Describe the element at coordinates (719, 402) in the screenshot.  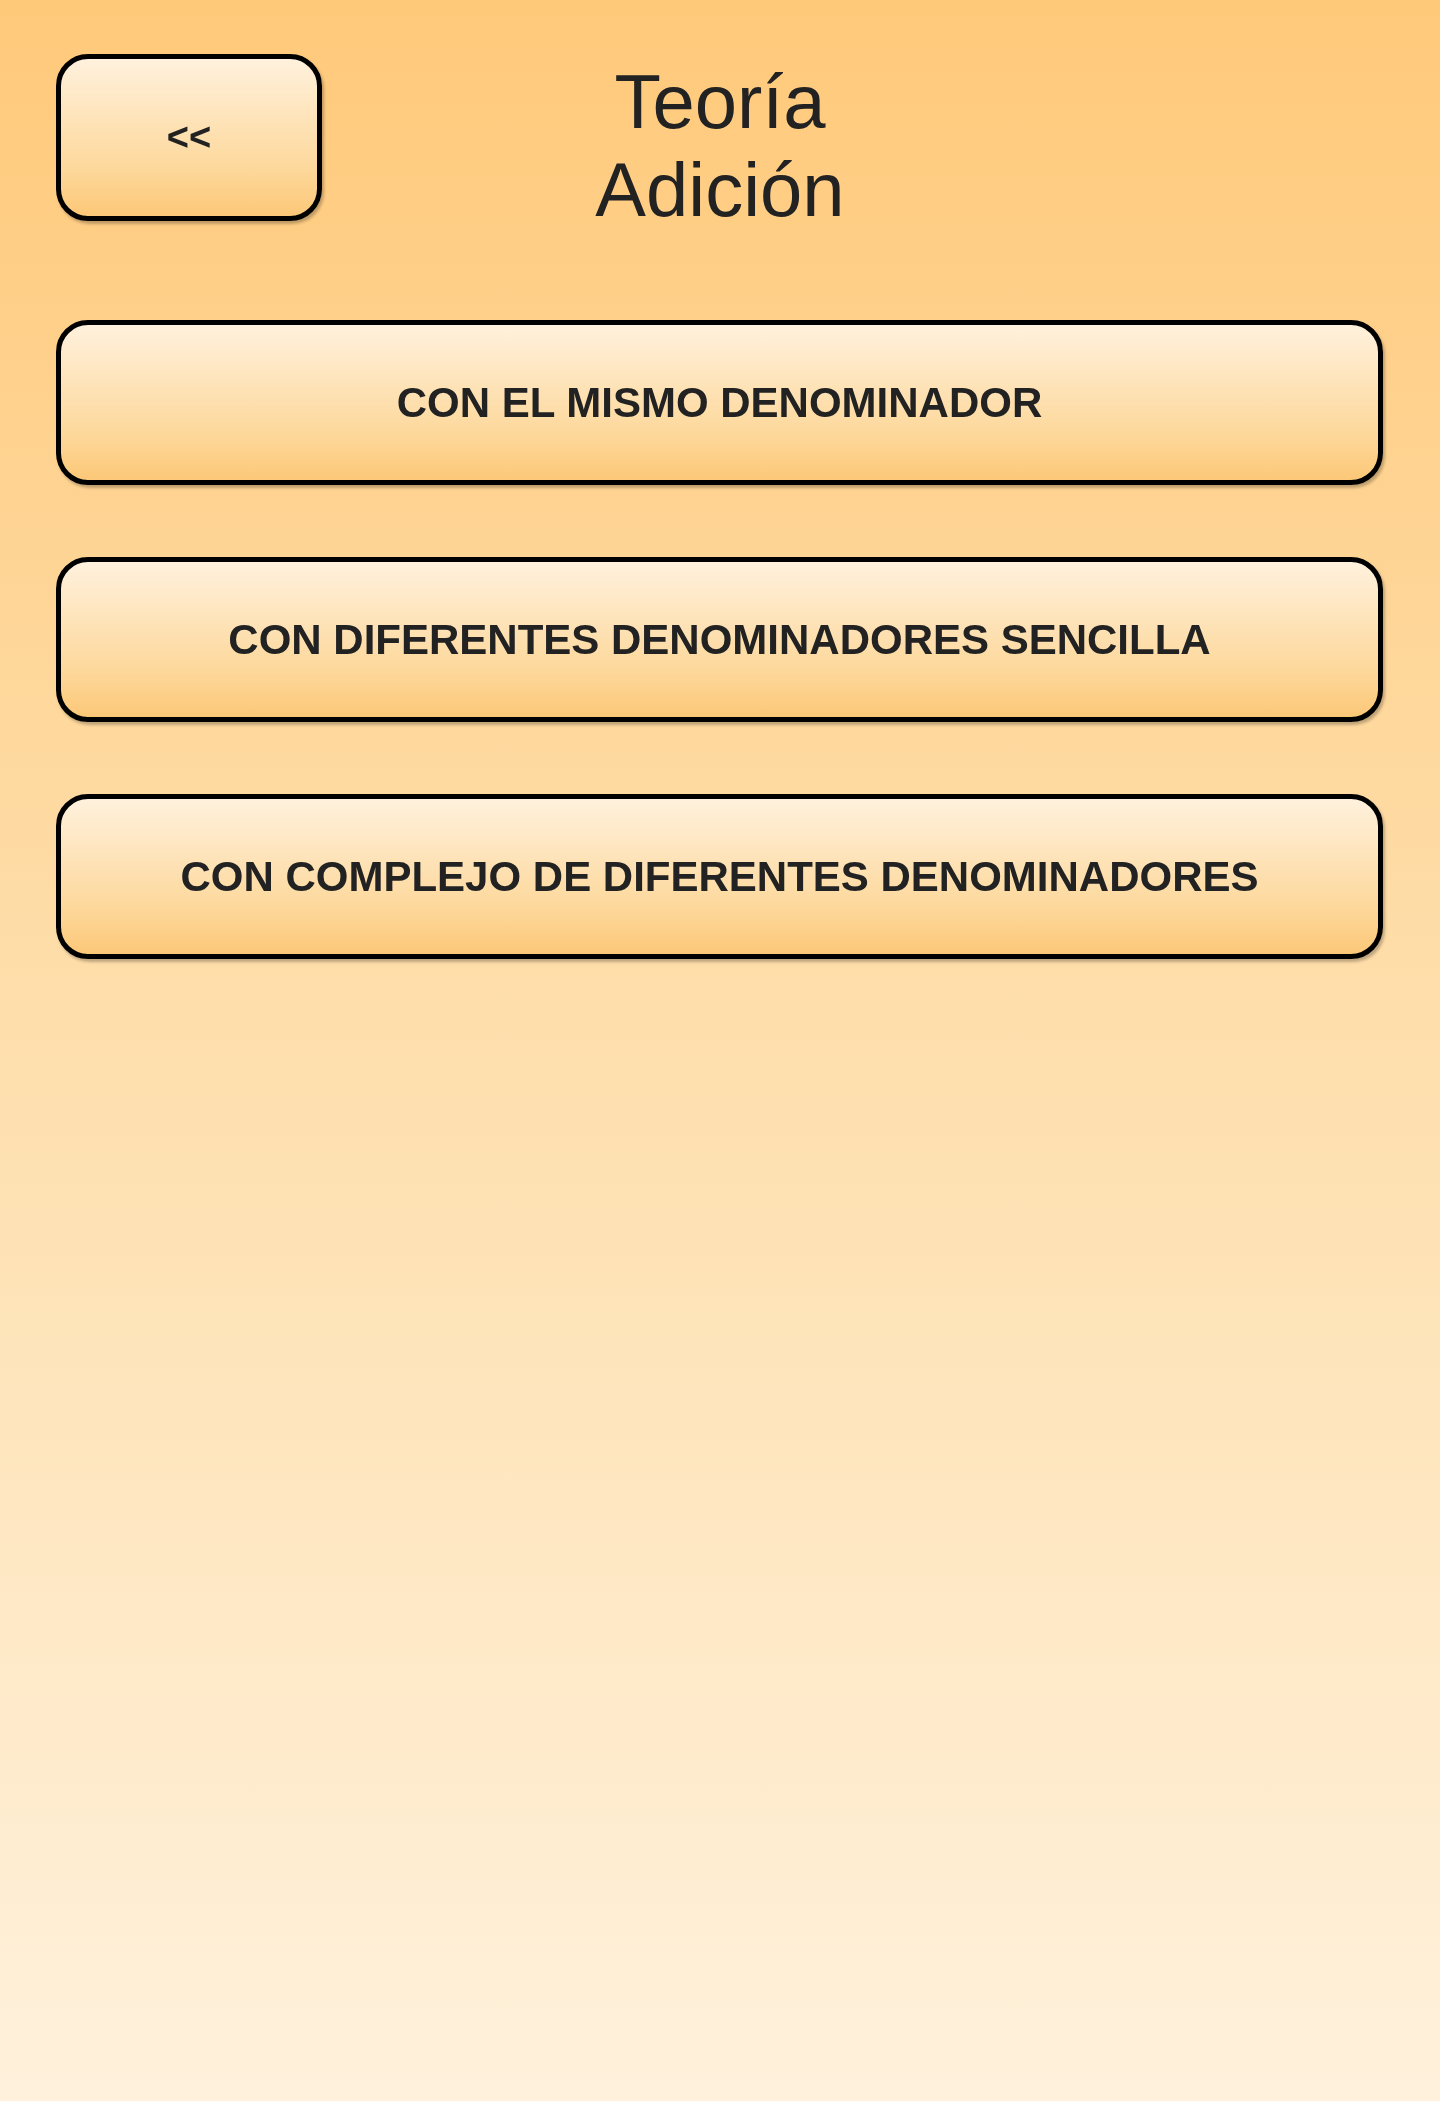
I see `topic-button: CON EL MISMO DENOMINADOR` at that location.